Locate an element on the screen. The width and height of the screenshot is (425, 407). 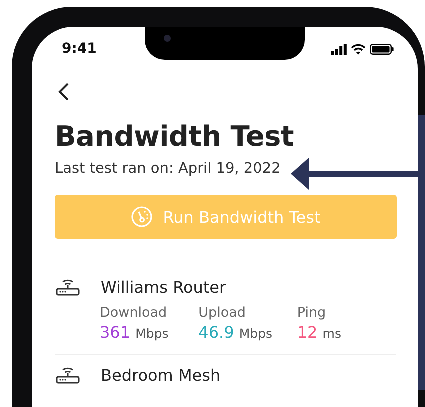
battery-icon is located at coordinates (382, 49).